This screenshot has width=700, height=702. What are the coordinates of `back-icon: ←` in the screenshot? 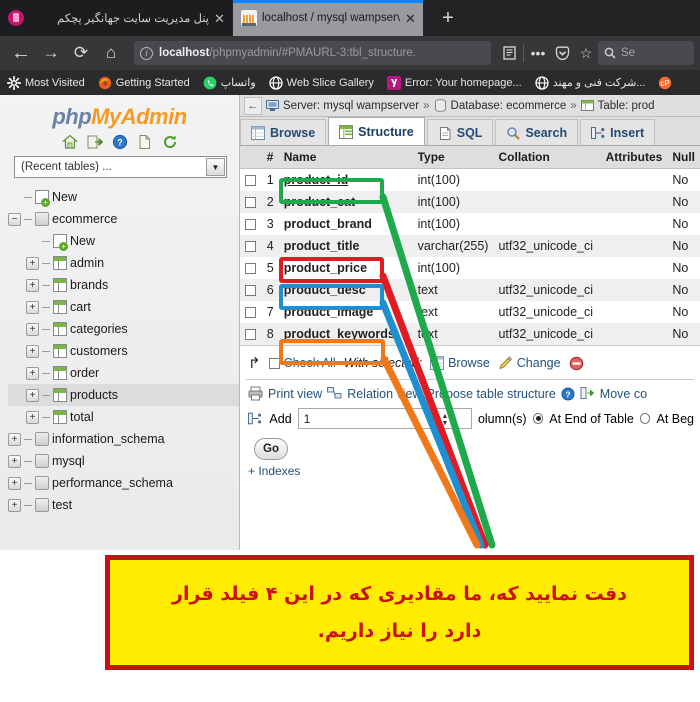 It's located at (21, 53).